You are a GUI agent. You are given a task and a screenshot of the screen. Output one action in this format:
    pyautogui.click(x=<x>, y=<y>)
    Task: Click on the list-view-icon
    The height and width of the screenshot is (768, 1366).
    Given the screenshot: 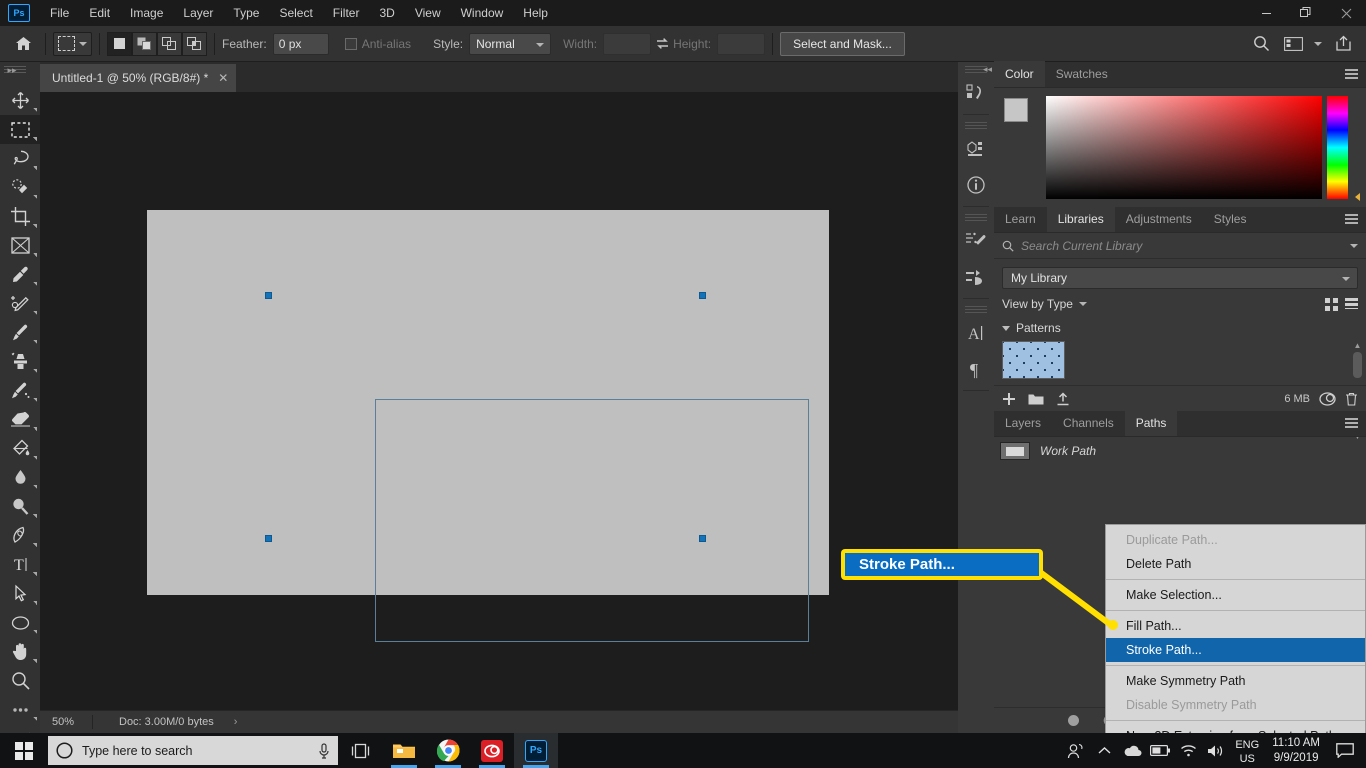 What is the action you would take?
    pyautogui.click(x=1351, y=303)
    